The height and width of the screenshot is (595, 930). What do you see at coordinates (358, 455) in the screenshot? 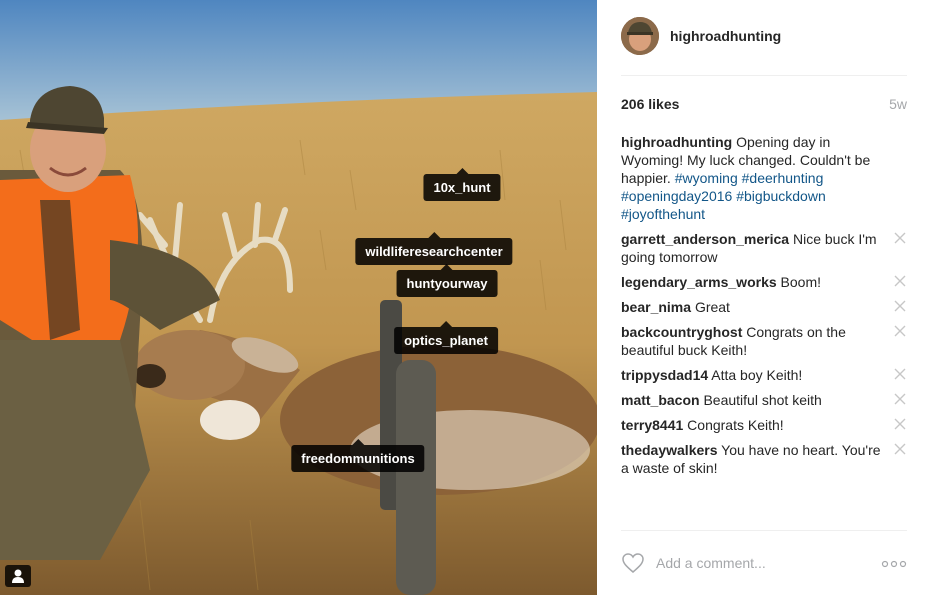
I see `photo-tag: freedommunitions` at bounding box center [358, 455].